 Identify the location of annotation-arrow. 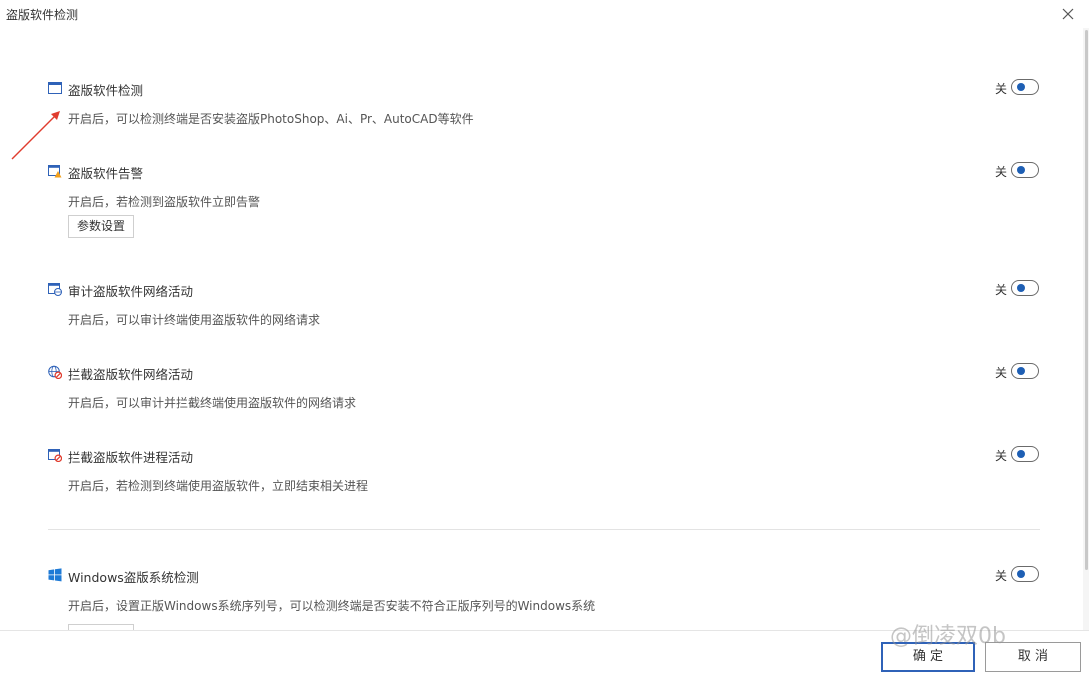
(35, 135).